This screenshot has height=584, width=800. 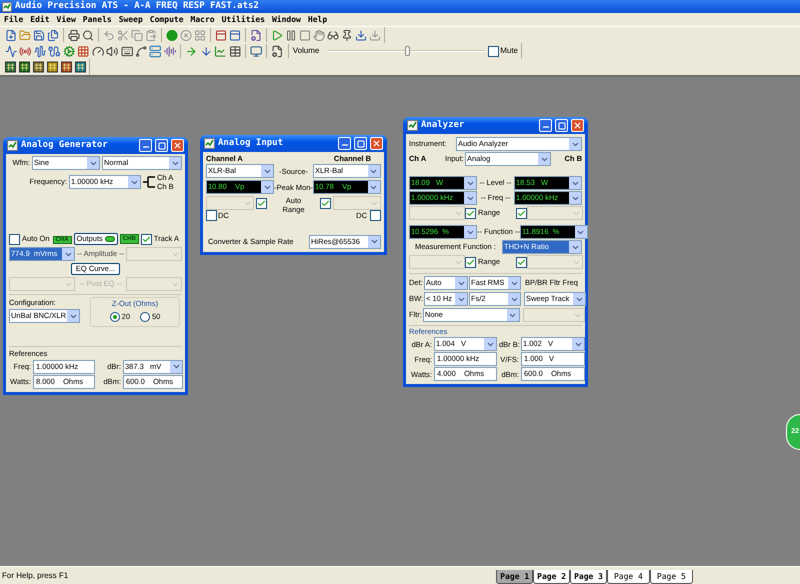 I want to click on menu-item: Help, so click(x=318, y=20).